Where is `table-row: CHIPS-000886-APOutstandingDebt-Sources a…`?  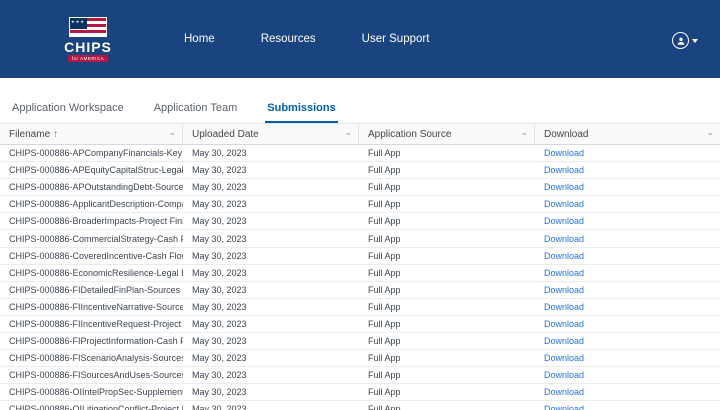 table-row: CHIPS-000886-APOutstandingDebt-Sources a… is located at coordinates (360, 188).